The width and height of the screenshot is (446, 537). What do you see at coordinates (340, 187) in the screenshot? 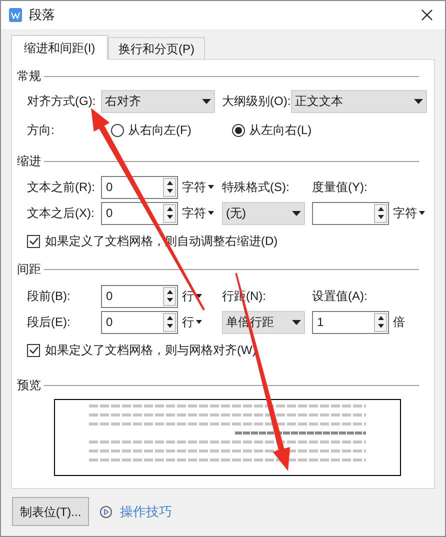
I see `field-label: 度量值(Y):` at bounding box center [340, 187].